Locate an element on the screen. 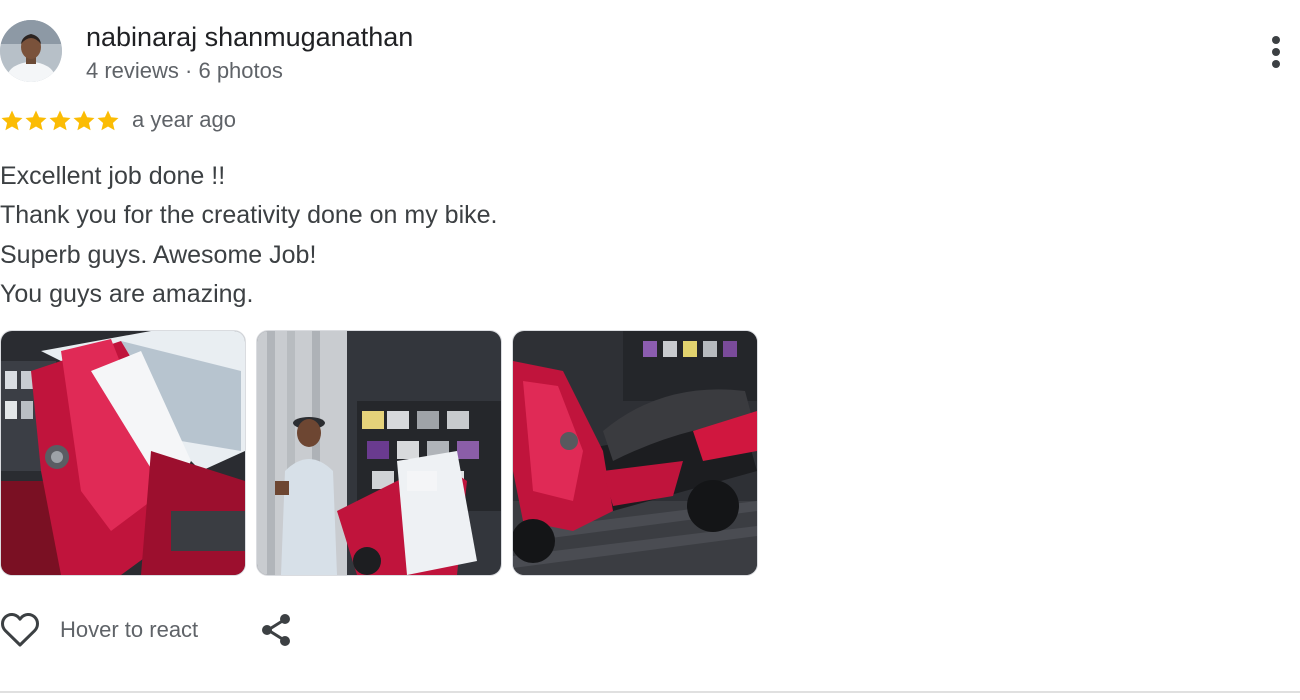 The height and width of the screenshot is (700, 1300). scooter-front-image is located at coordinates (123, 453).